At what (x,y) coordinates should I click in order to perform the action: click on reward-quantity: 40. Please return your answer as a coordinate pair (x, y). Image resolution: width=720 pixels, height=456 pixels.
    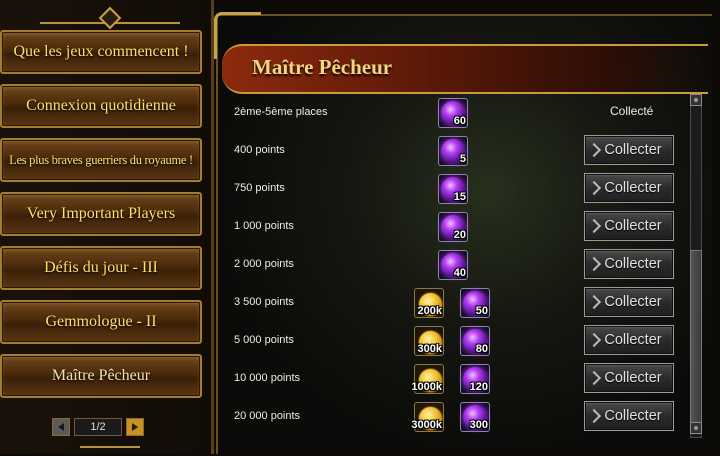
    Looking at the image, I should click on (459, 273).